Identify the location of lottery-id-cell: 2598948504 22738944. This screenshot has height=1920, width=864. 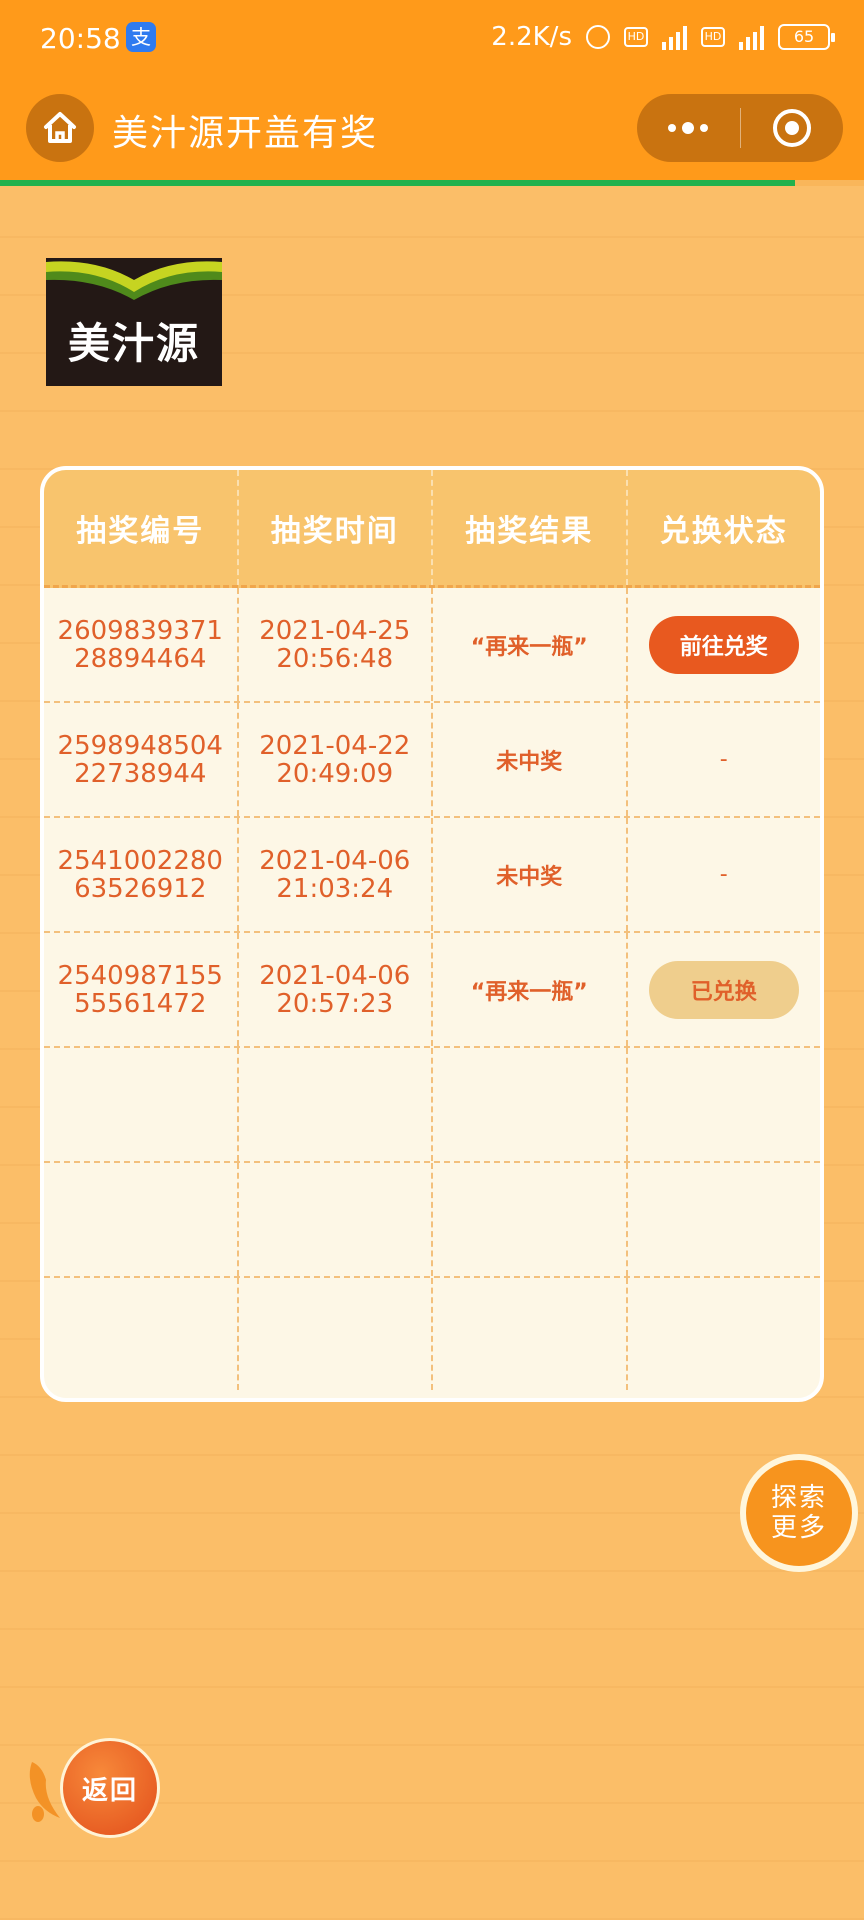
(141, 759).